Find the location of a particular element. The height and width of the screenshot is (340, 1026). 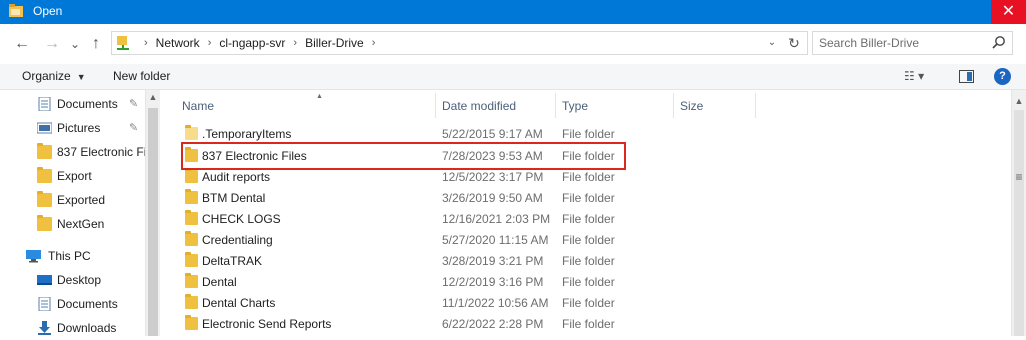

navigation-pane-scrollbar: ▲ is located at coordinates (152, 213).